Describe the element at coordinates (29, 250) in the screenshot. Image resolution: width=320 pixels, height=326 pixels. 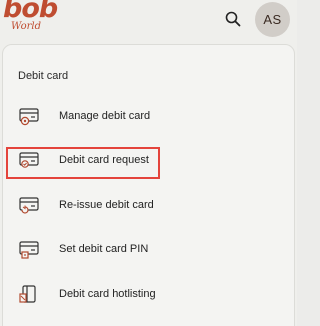
I see `card-pin-icon` at that location.